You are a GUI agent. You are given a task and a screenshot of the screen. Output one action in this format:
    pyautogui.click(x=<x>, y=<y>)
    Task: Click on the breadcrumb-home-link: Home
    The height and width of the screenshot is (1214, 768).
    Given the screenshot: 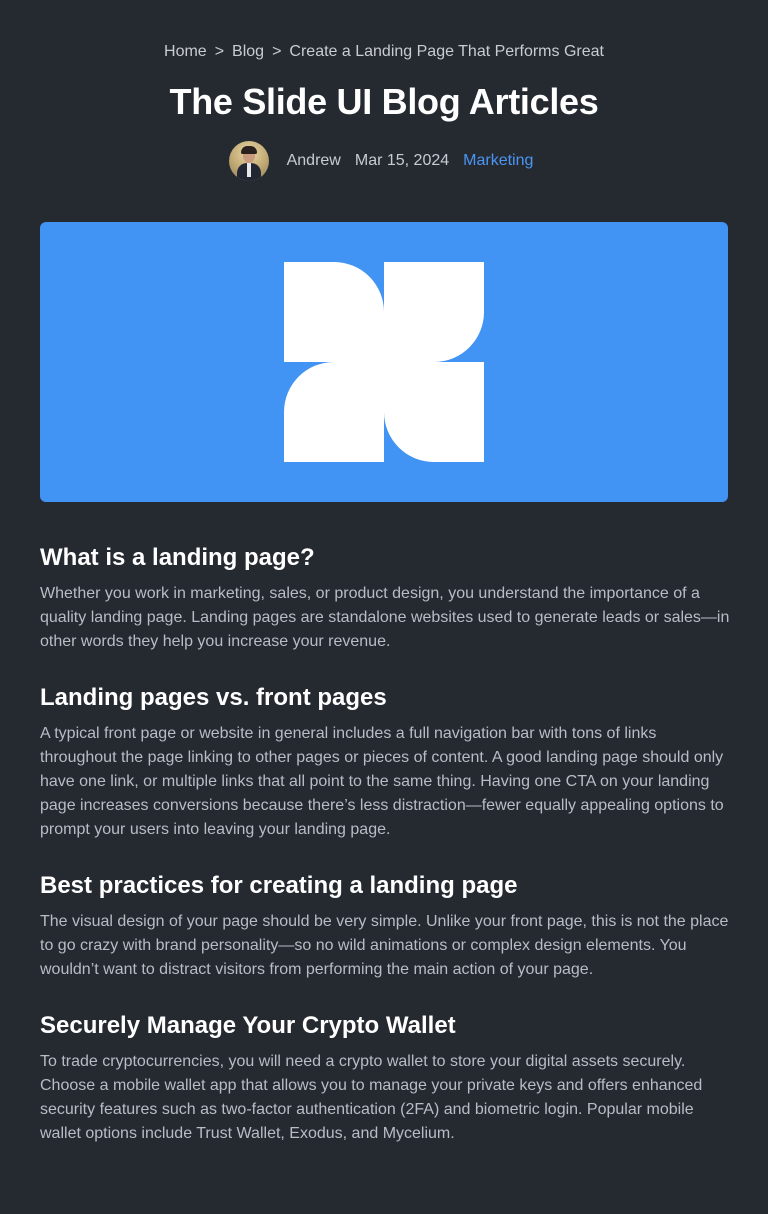 What is the action you would take?
    pyautogui.click(x=185, y=51)
    